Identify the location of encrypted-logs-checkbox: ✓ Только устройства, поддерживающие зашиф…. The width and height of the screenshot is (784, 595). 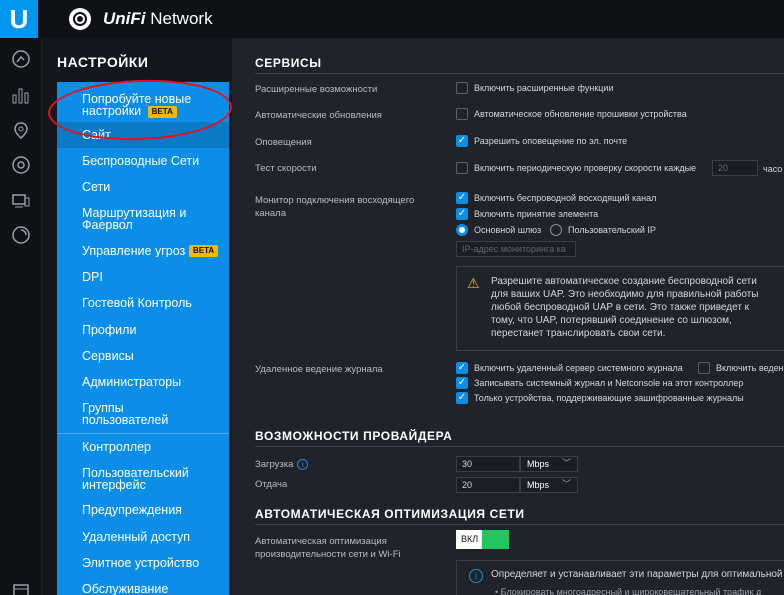
(600, 398).